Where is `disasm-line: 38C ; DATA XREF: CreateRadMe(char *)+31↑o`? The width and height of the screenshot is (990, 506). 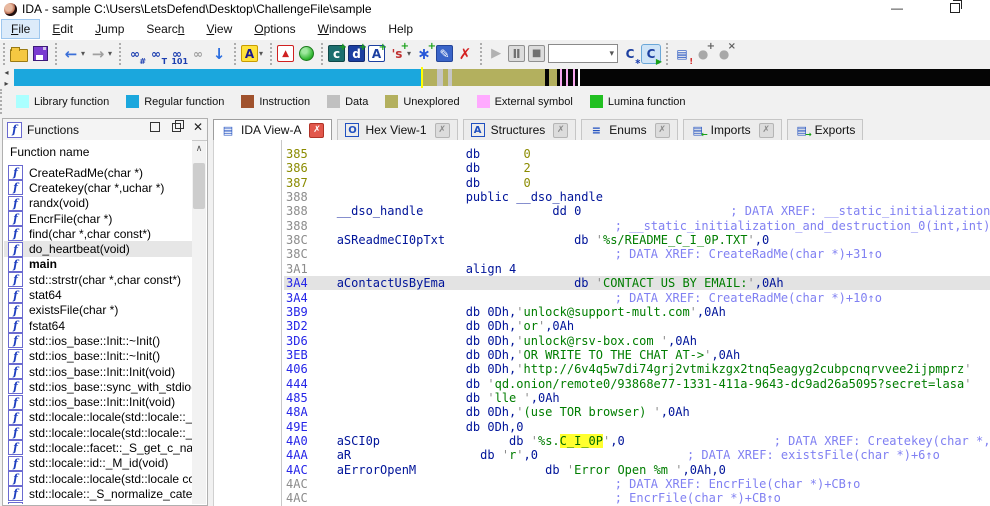 disasm-line: 38C ; DATA XREF: CreateRadMe(char *)+31↑o is located at coordinates (602, 254).